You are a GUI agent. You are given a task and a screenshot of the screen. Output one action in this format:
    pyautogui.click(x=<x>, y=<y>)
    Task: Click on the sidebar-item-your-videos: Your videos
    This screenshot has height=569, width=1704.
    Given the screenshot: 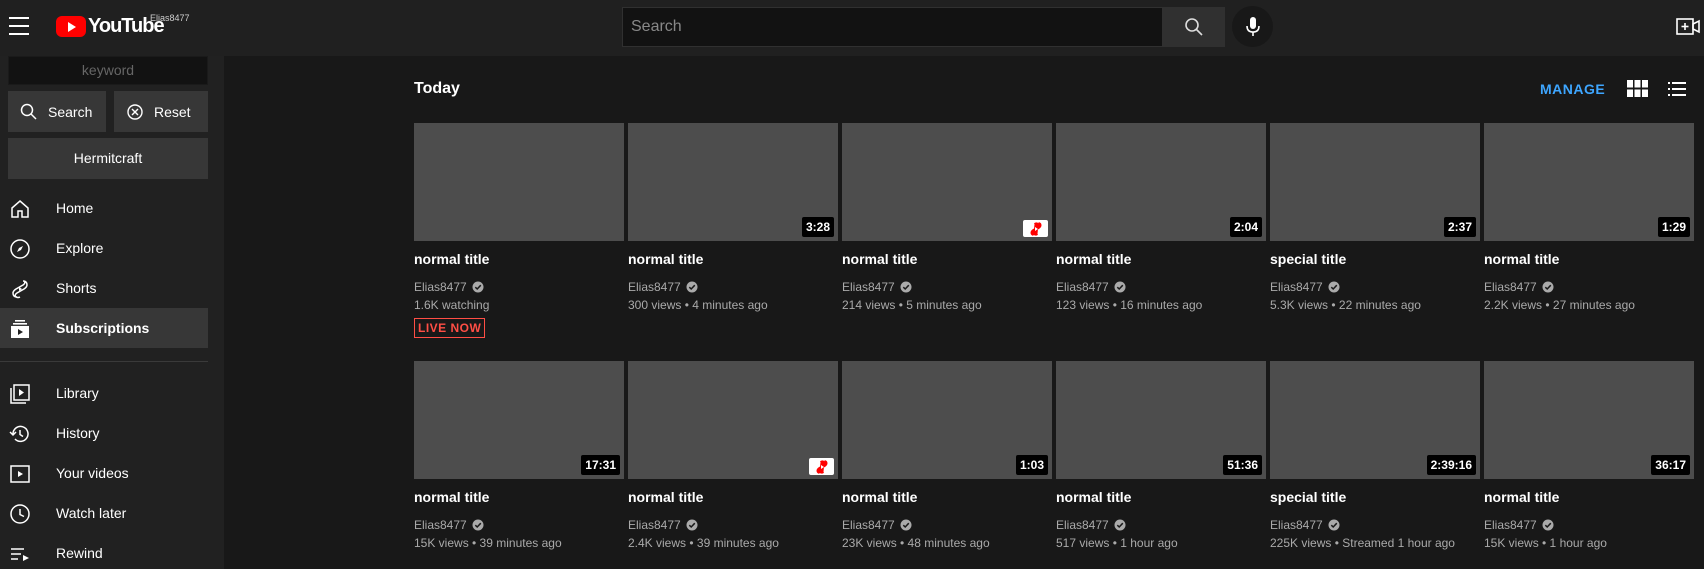 What is the action you would take?
    pyautogui.click(x=104, y=473)
    